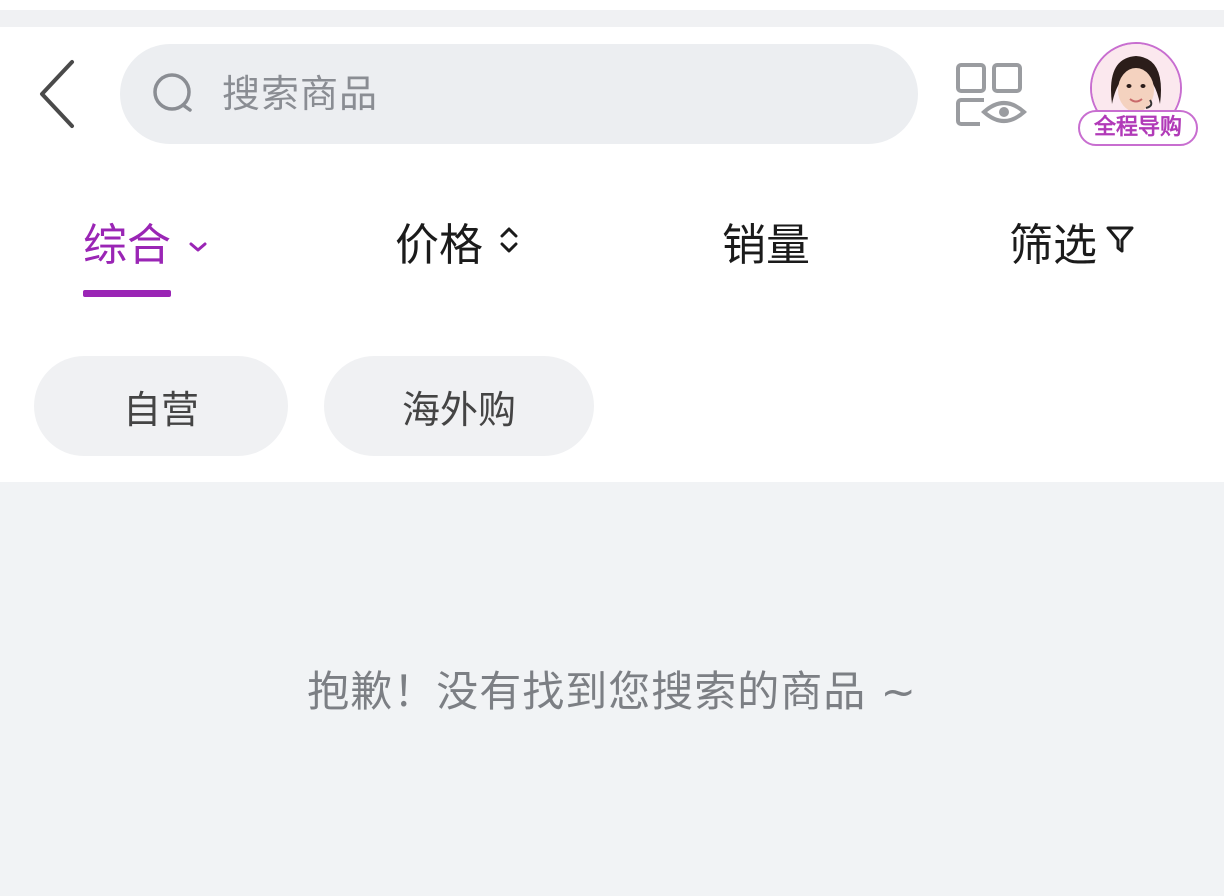 The image size is (1224, 896). I want to click on status-strip, so click(612, 14).